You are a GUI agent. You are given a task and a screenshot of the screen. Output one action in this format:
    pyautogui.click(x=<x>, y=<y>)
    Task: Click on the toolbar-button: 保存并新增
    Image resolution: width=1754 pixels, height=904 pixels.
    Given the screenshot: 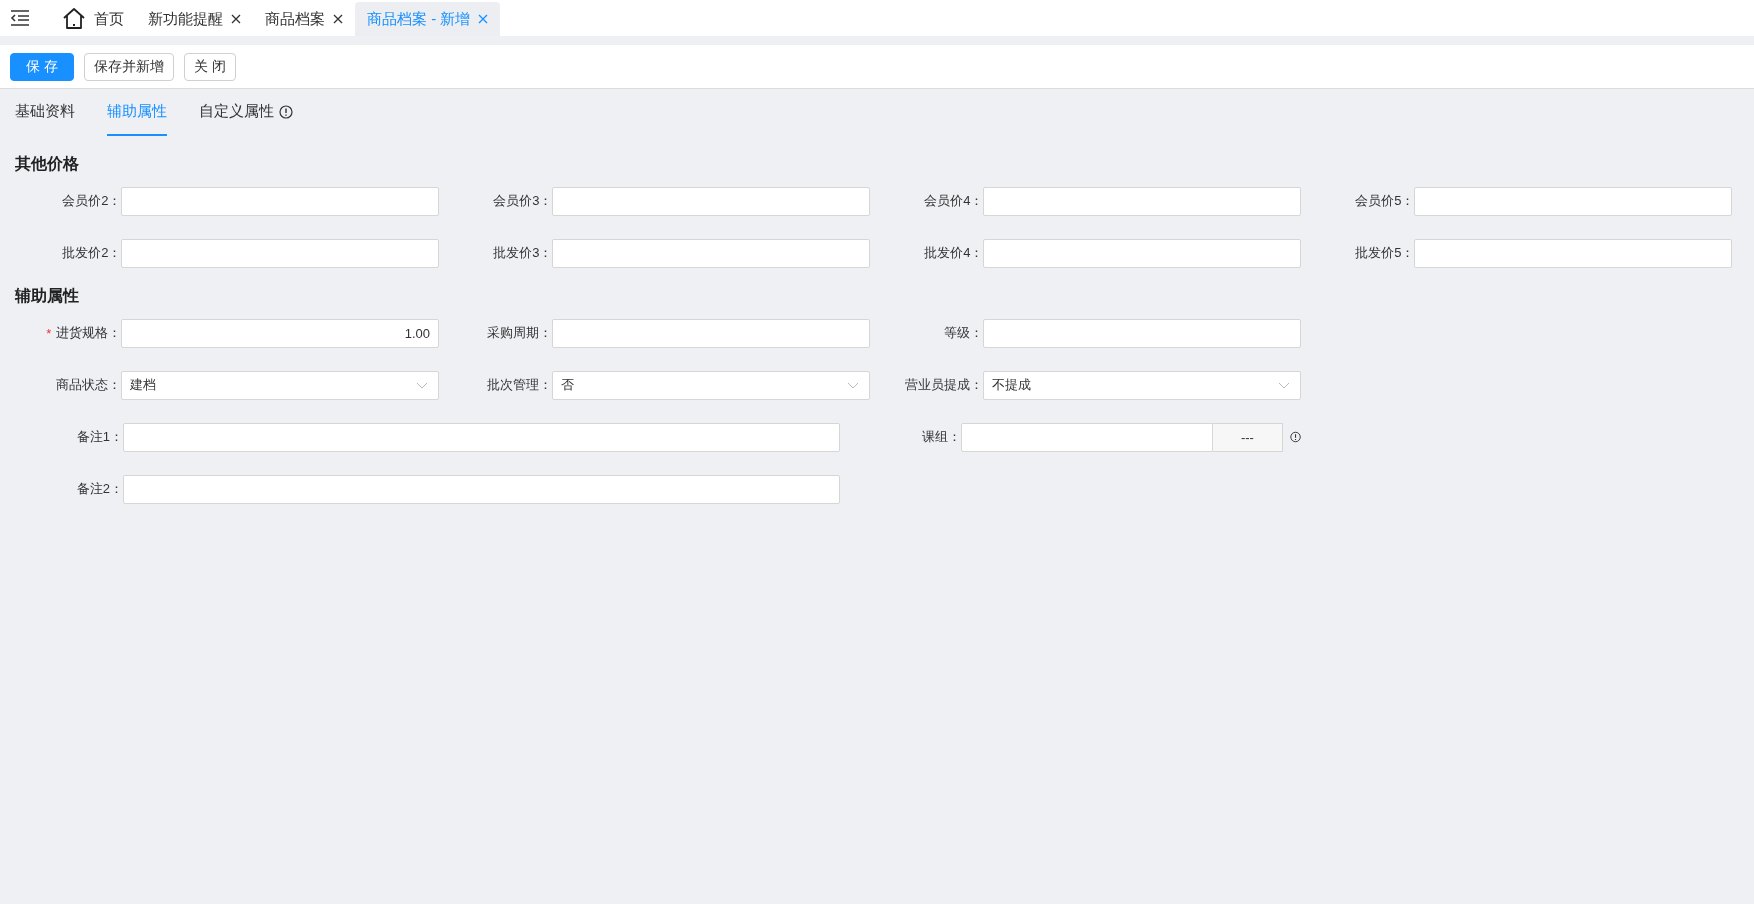 What is the action you would take?
    pyautogui.click(x=128, y=66)
    